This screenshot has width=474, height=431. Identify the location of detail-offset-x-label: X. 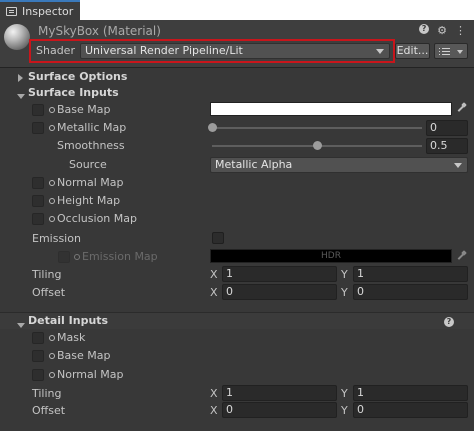
(214, 410).